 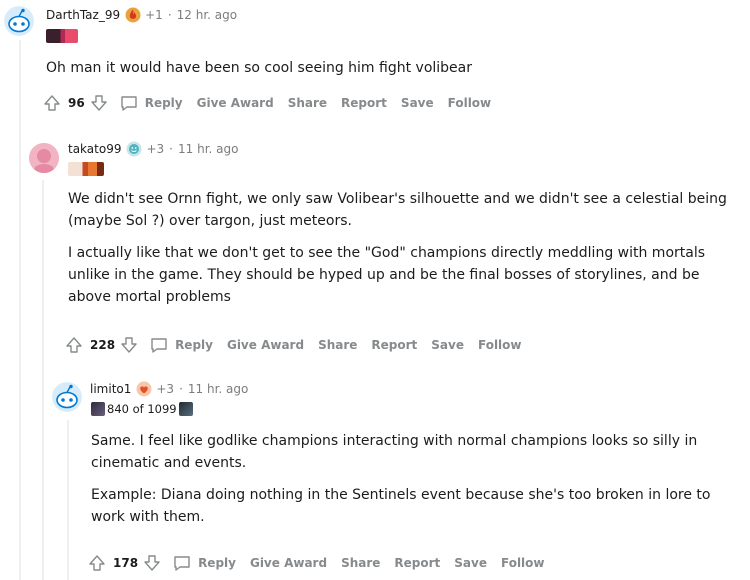 What do you see at coordinates (165, 389) in the screenshot?
I see `award-count: +3` at bounding box center [165, 389].